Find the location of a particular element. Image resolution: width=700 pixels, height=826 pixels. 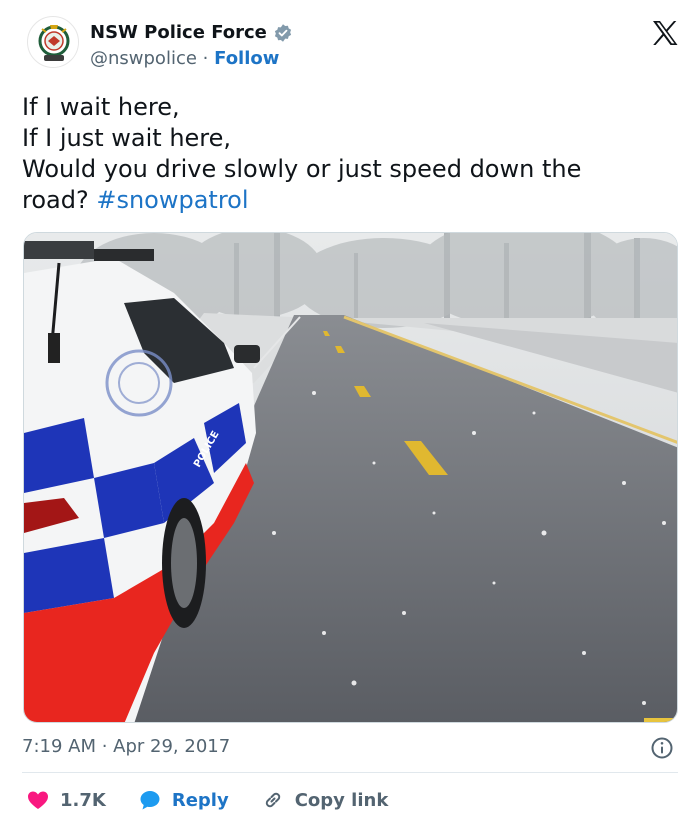

divider is located at coordinates (350, 772).